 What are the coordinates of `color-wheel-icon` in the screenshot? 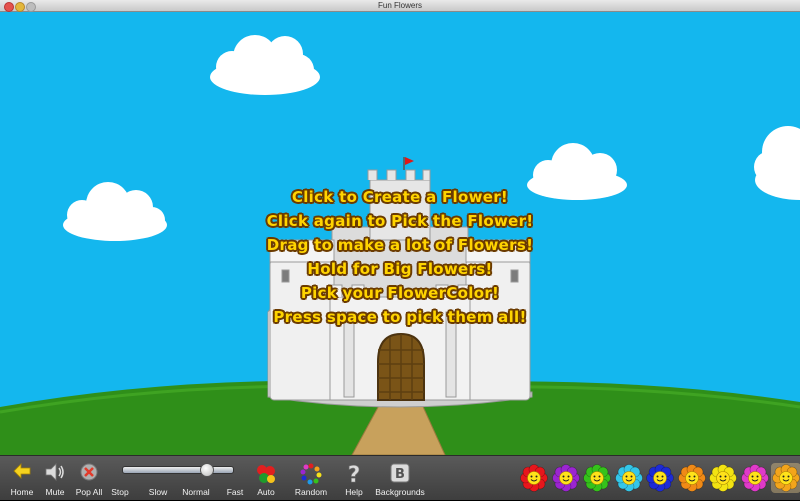 It's located at (311, 474).